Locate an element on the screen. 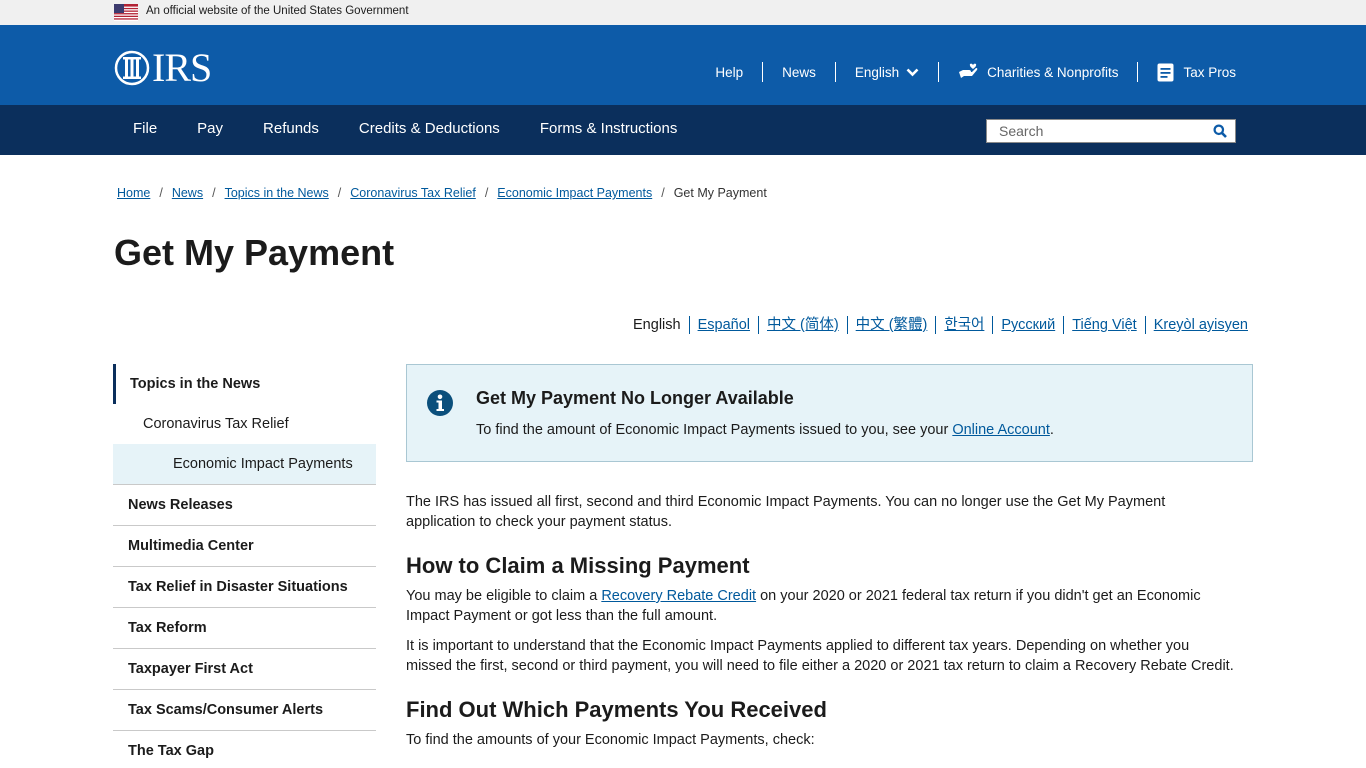 The width and height of the screenshot is (1366, 768). language-dropdown: English is located at coordinates (886, 72).